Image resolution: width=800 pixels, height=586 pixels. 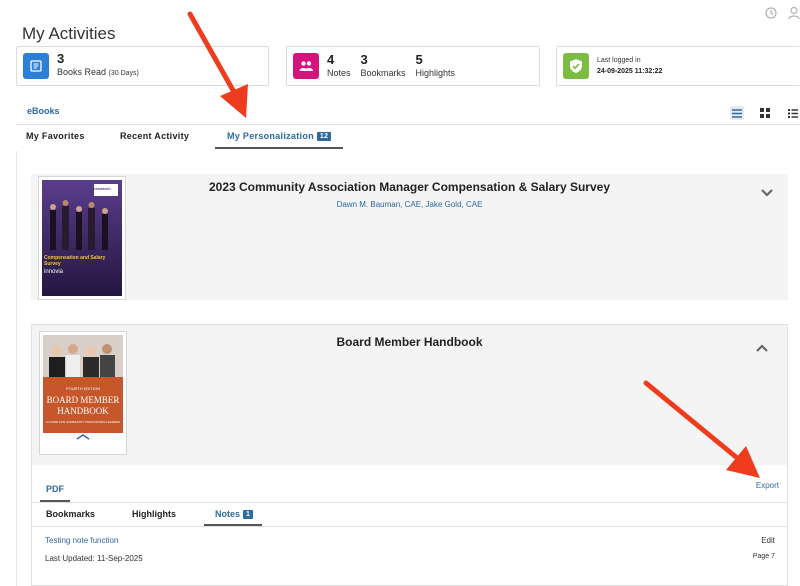 What do you see at coordinates (217, 64) in the screenshot?
I see `arrow-to-personalization-tab` at bounding box center [217, 64].